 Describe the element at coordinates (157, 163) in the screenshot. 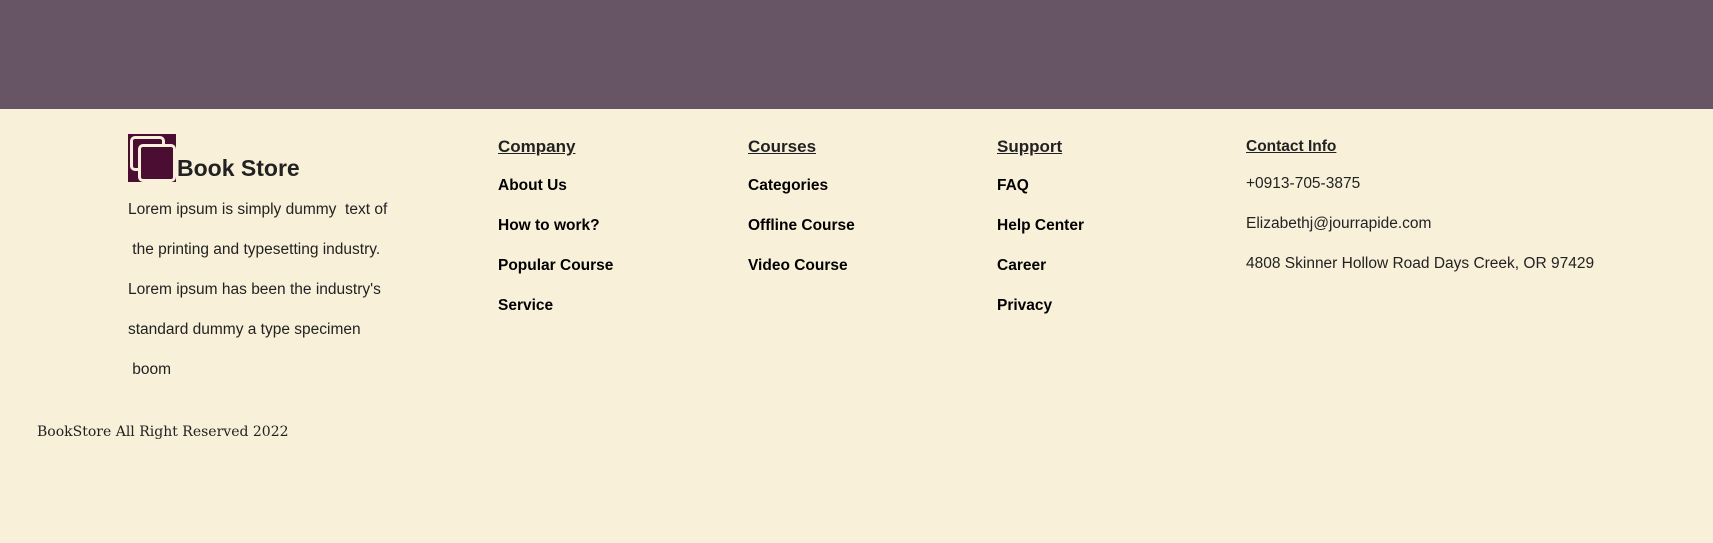

I see `logo-front-square` at that location.